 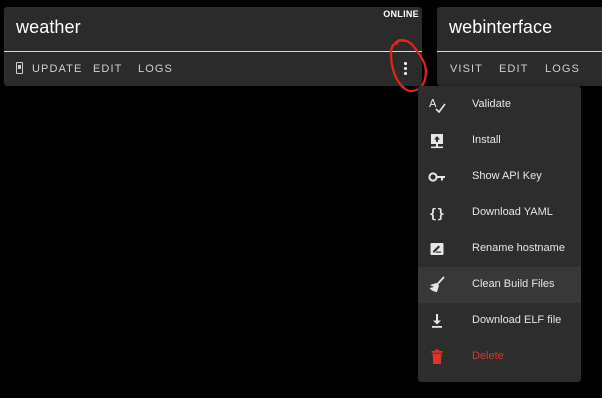 What do you see at coordinates (466, 69) in the screenshot?
I see `visit-button: VISIT` at bounding box center [466, 69].